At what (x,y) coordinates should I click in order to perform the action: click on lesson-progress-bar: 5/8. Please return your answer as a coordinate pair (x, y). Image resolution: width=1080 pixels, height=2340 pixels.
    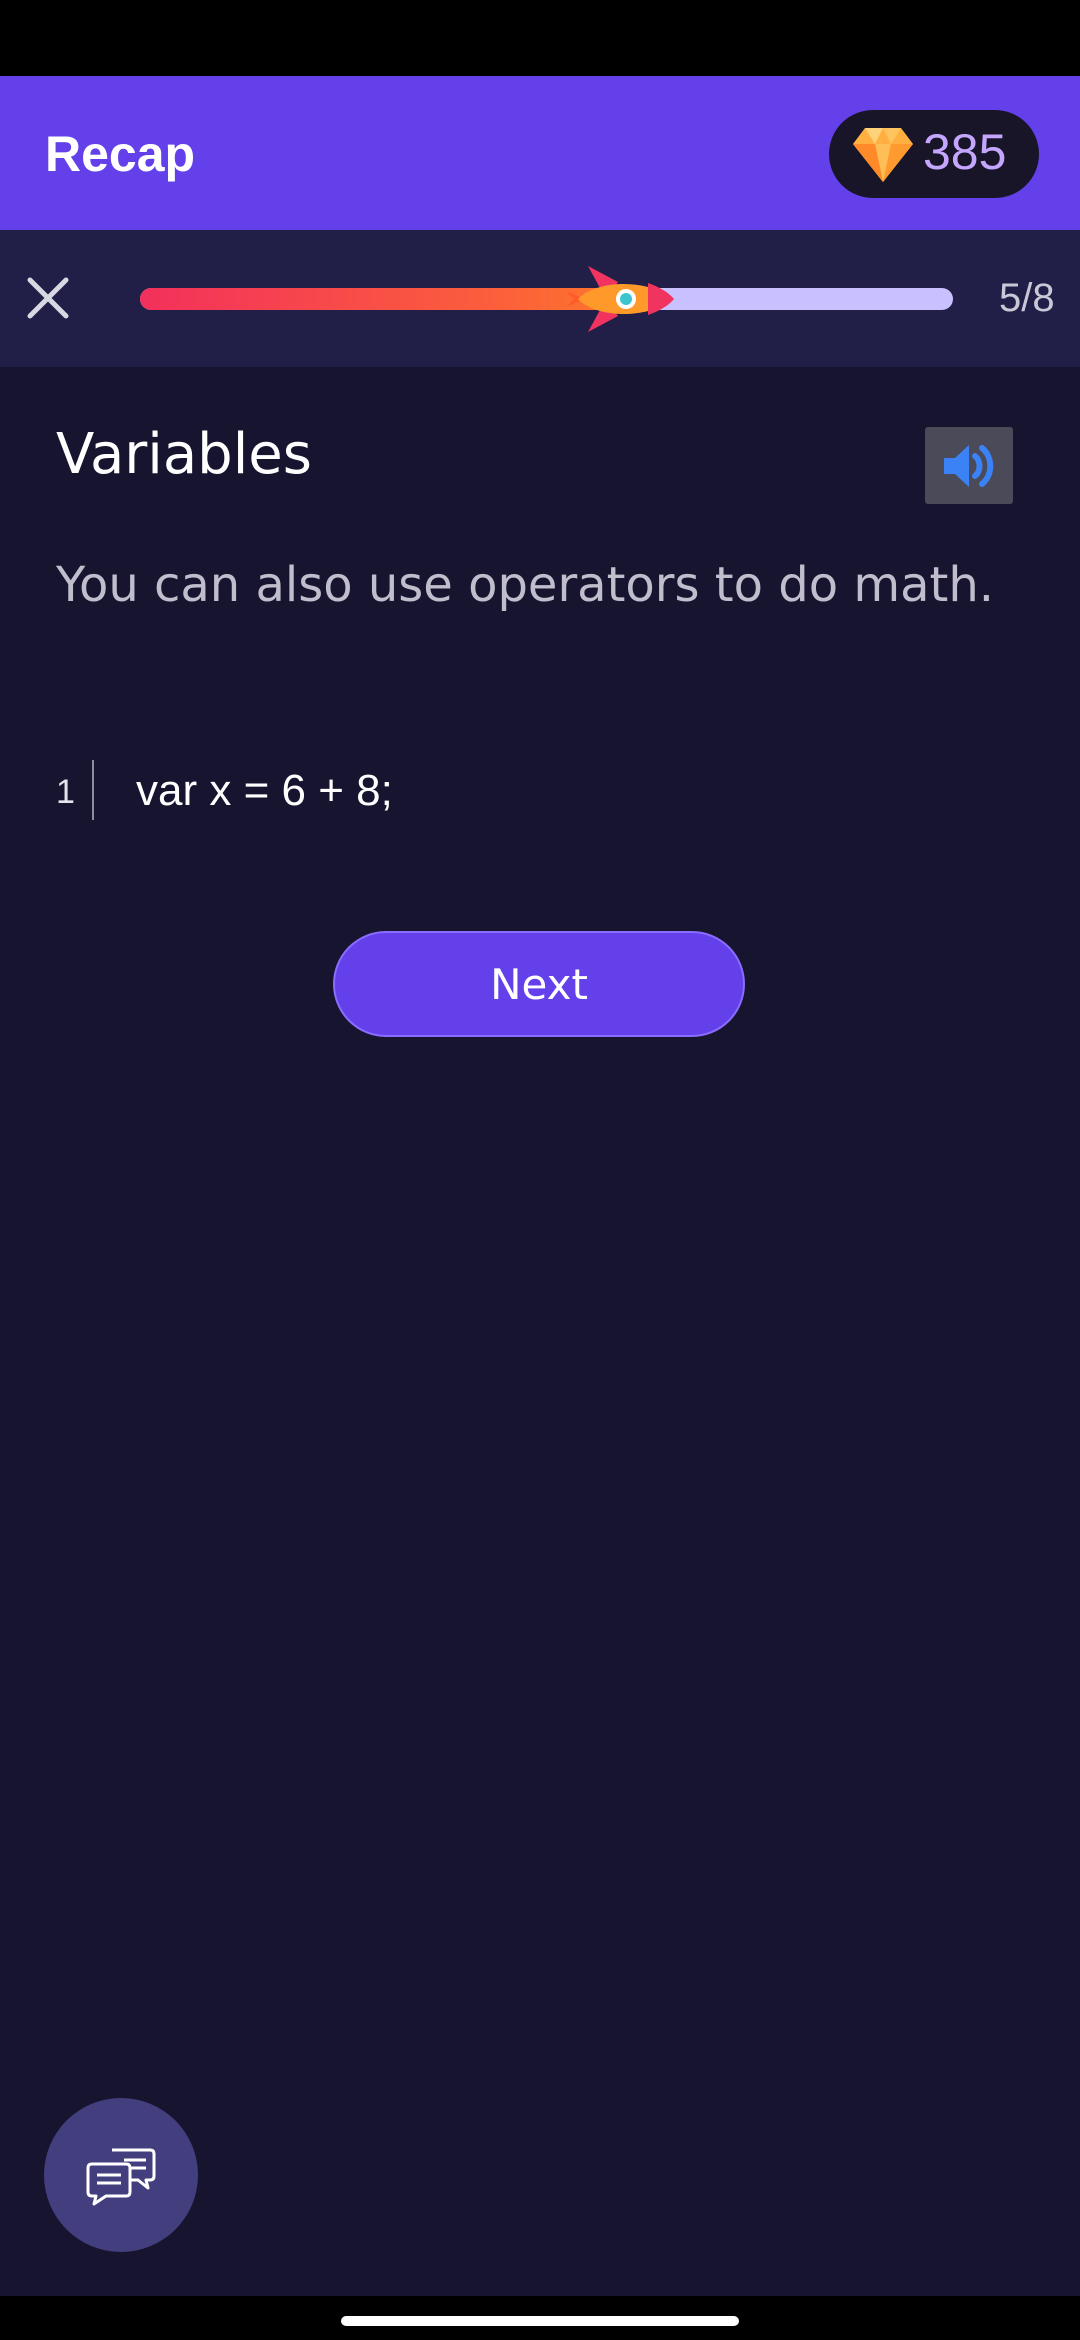
    Looking at the image, I should click on (540, 298).